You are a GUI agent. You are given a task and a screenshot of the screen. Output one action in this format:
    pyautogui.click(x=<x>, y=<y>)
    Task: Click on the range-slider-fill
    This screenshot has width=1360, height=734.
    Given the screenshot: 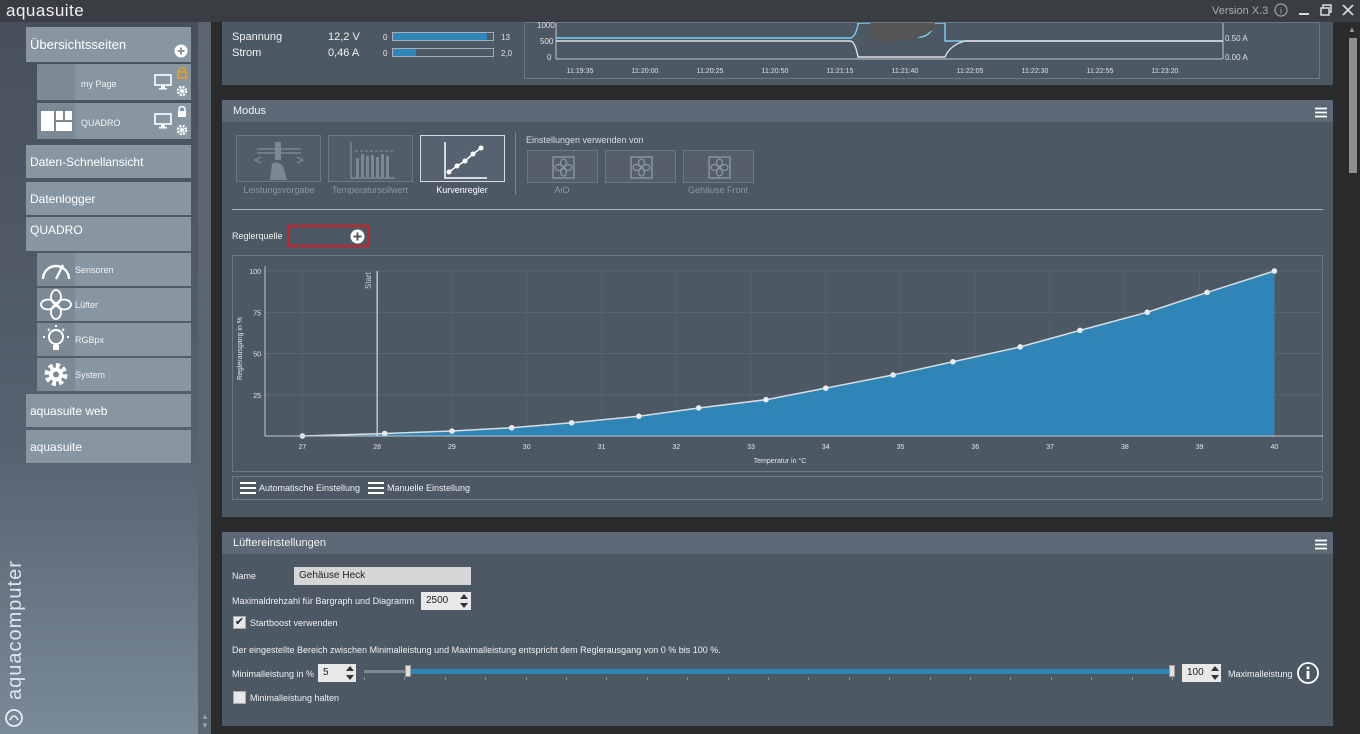 What is the action you would take?
    pyautogui.click(x=789, y=671)
    